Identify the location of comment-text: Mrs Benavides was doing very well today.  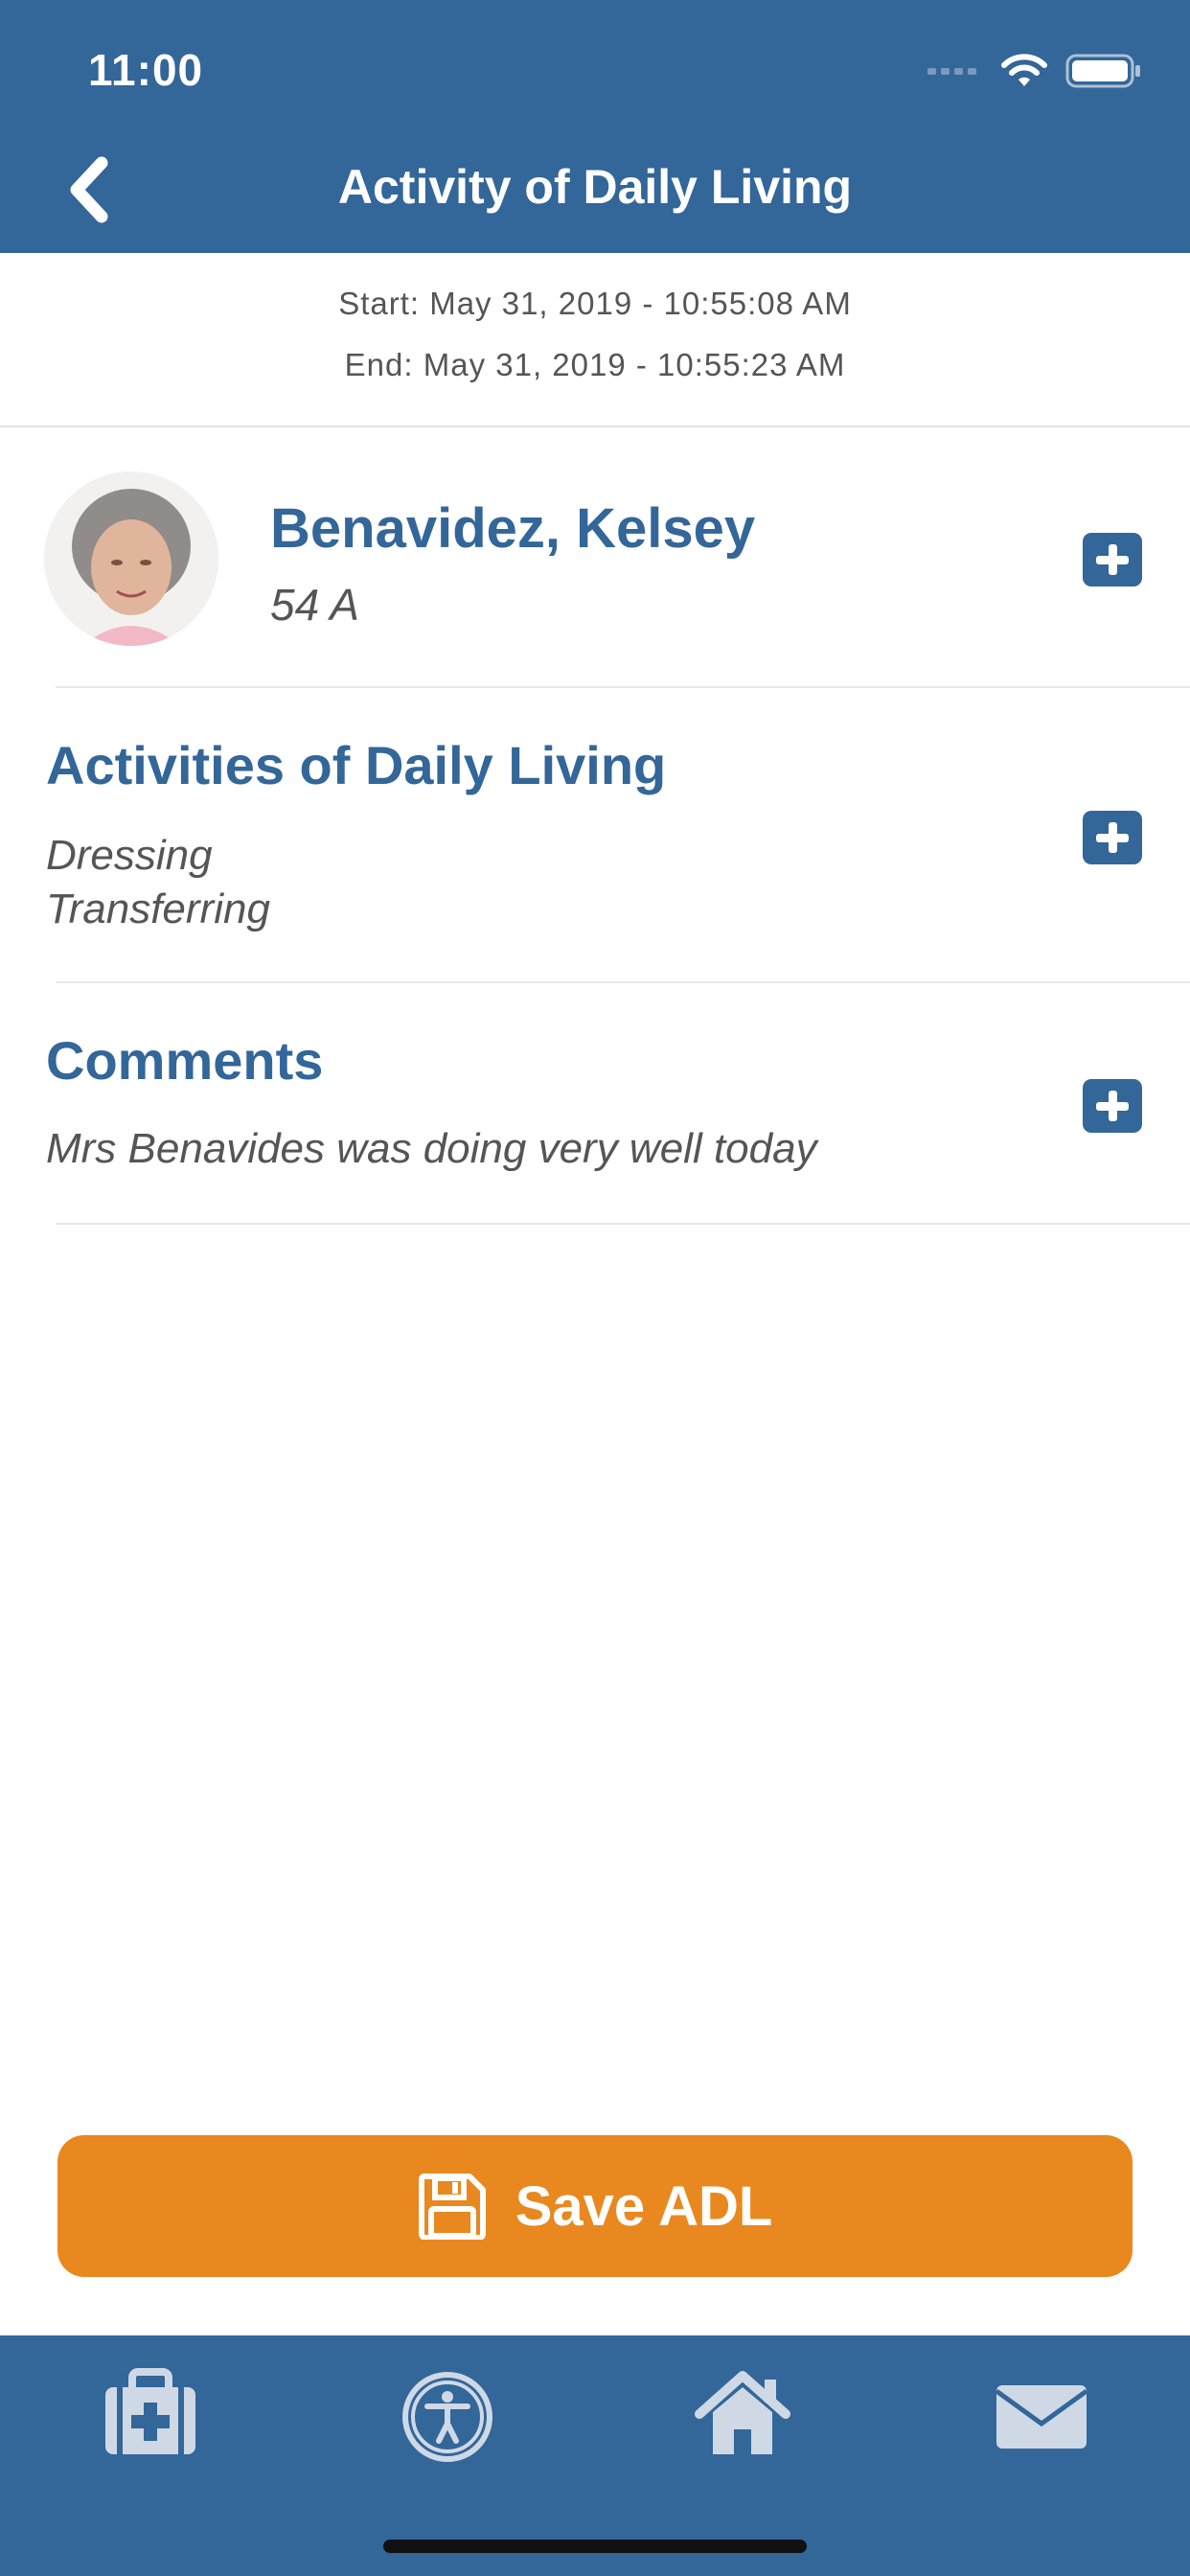
(432, 1148).